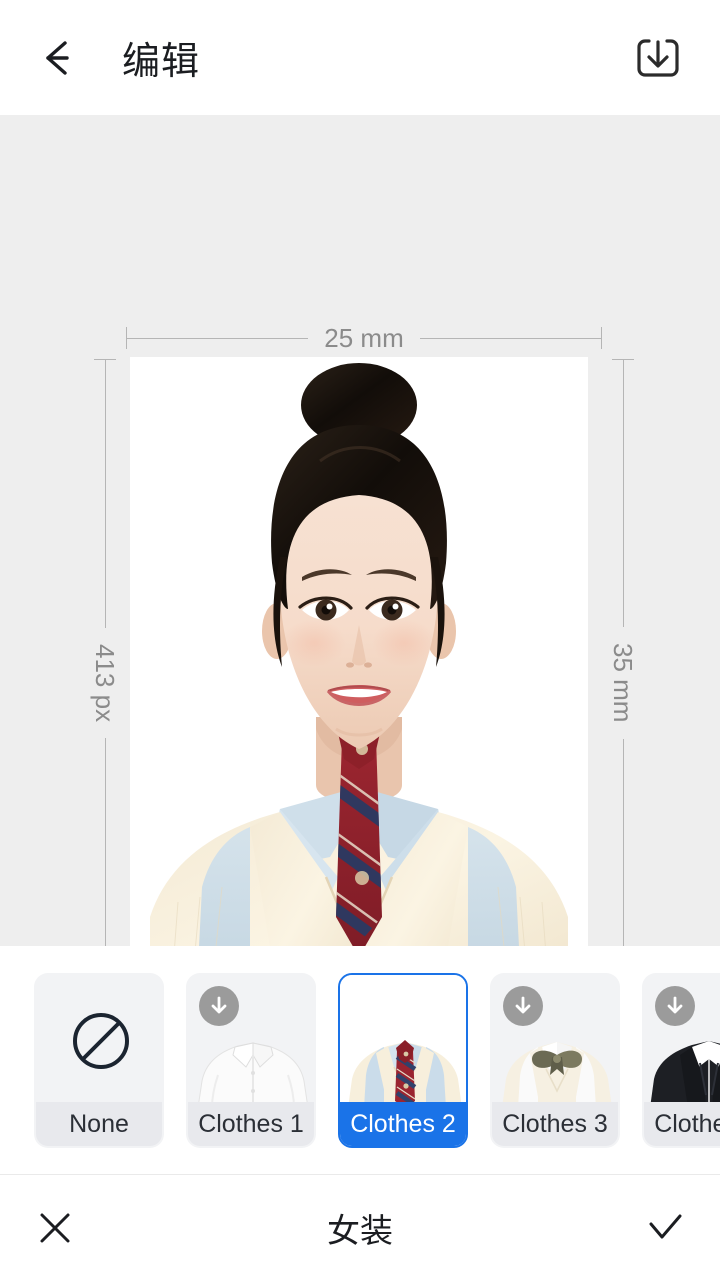 The image size is (720, 1280). I want to click on bottom-action-bar: 女装, so click(360, 1227).